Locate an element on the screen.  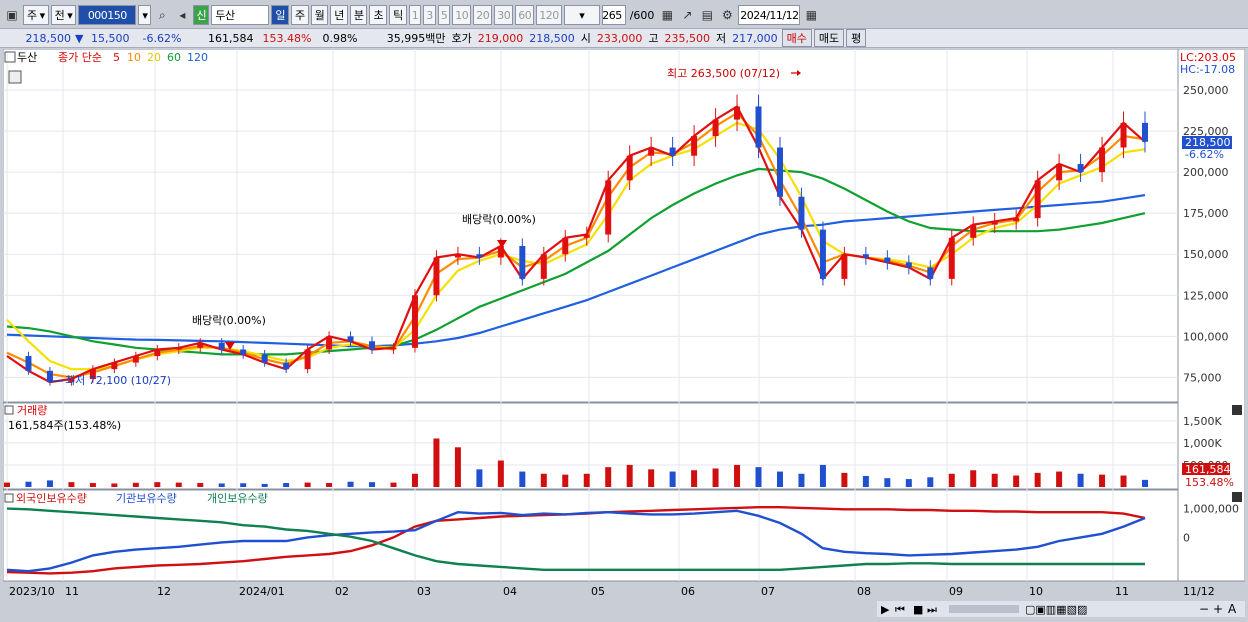
calculator-icon is located at coordinates (15, 77).